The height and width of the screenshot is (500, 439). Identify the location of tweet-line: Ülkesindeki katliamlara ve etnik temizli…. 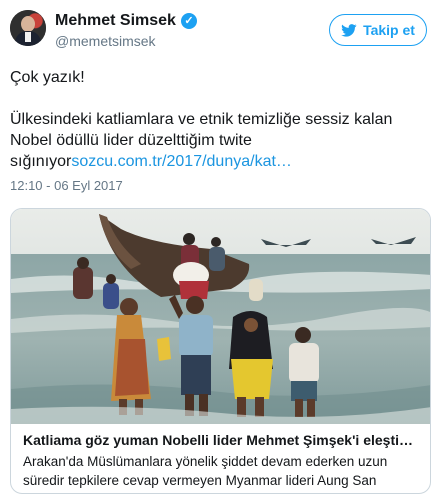
(201, 119).